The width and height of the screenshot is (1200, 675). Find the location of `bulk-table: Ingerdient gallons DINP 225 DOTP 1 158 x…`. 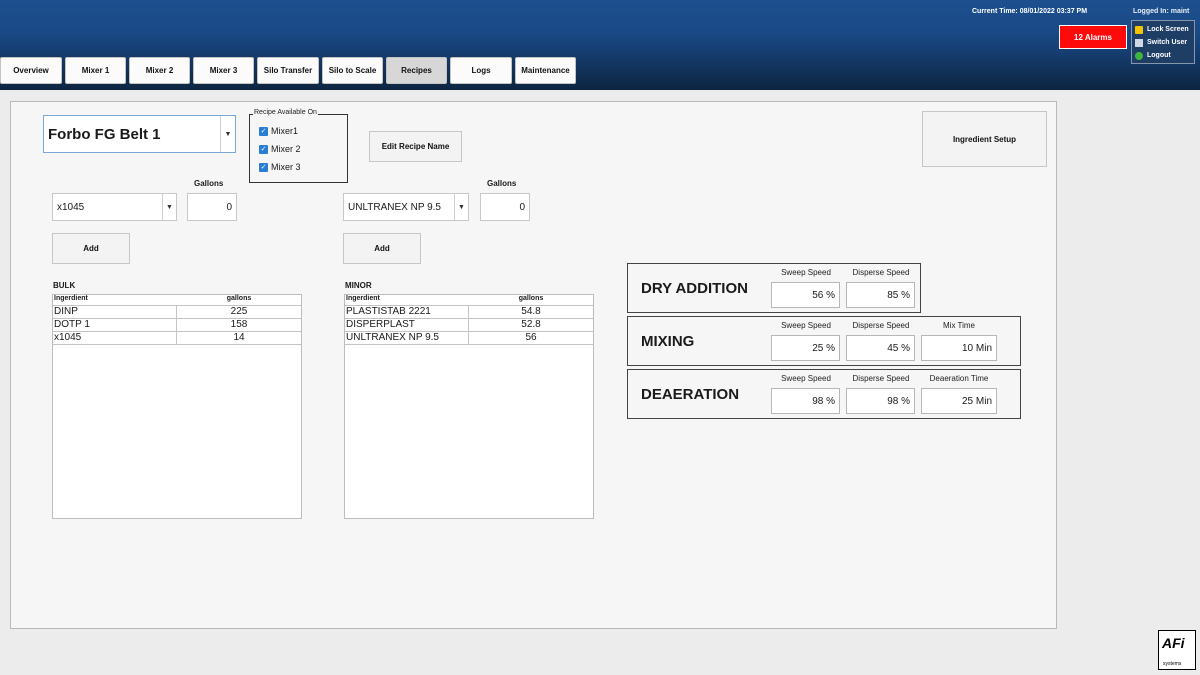

bulk-table: Ingerdient gallons DINP 225 DOTP 1 158 x… is located at coordinates (177, 406).